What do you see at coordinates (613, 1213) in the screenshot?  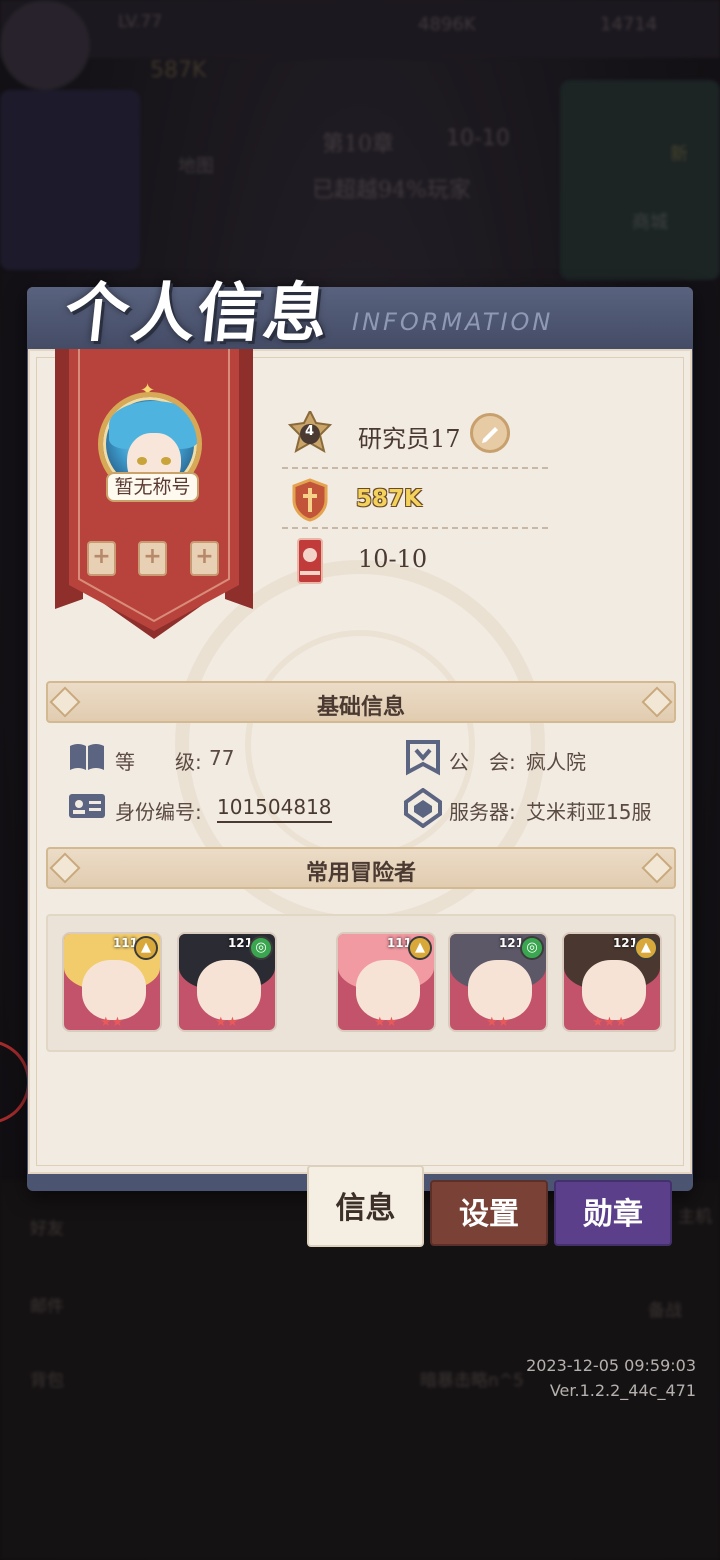 I see `tab-medals: 勋章` at bounding box center [613, 1213].